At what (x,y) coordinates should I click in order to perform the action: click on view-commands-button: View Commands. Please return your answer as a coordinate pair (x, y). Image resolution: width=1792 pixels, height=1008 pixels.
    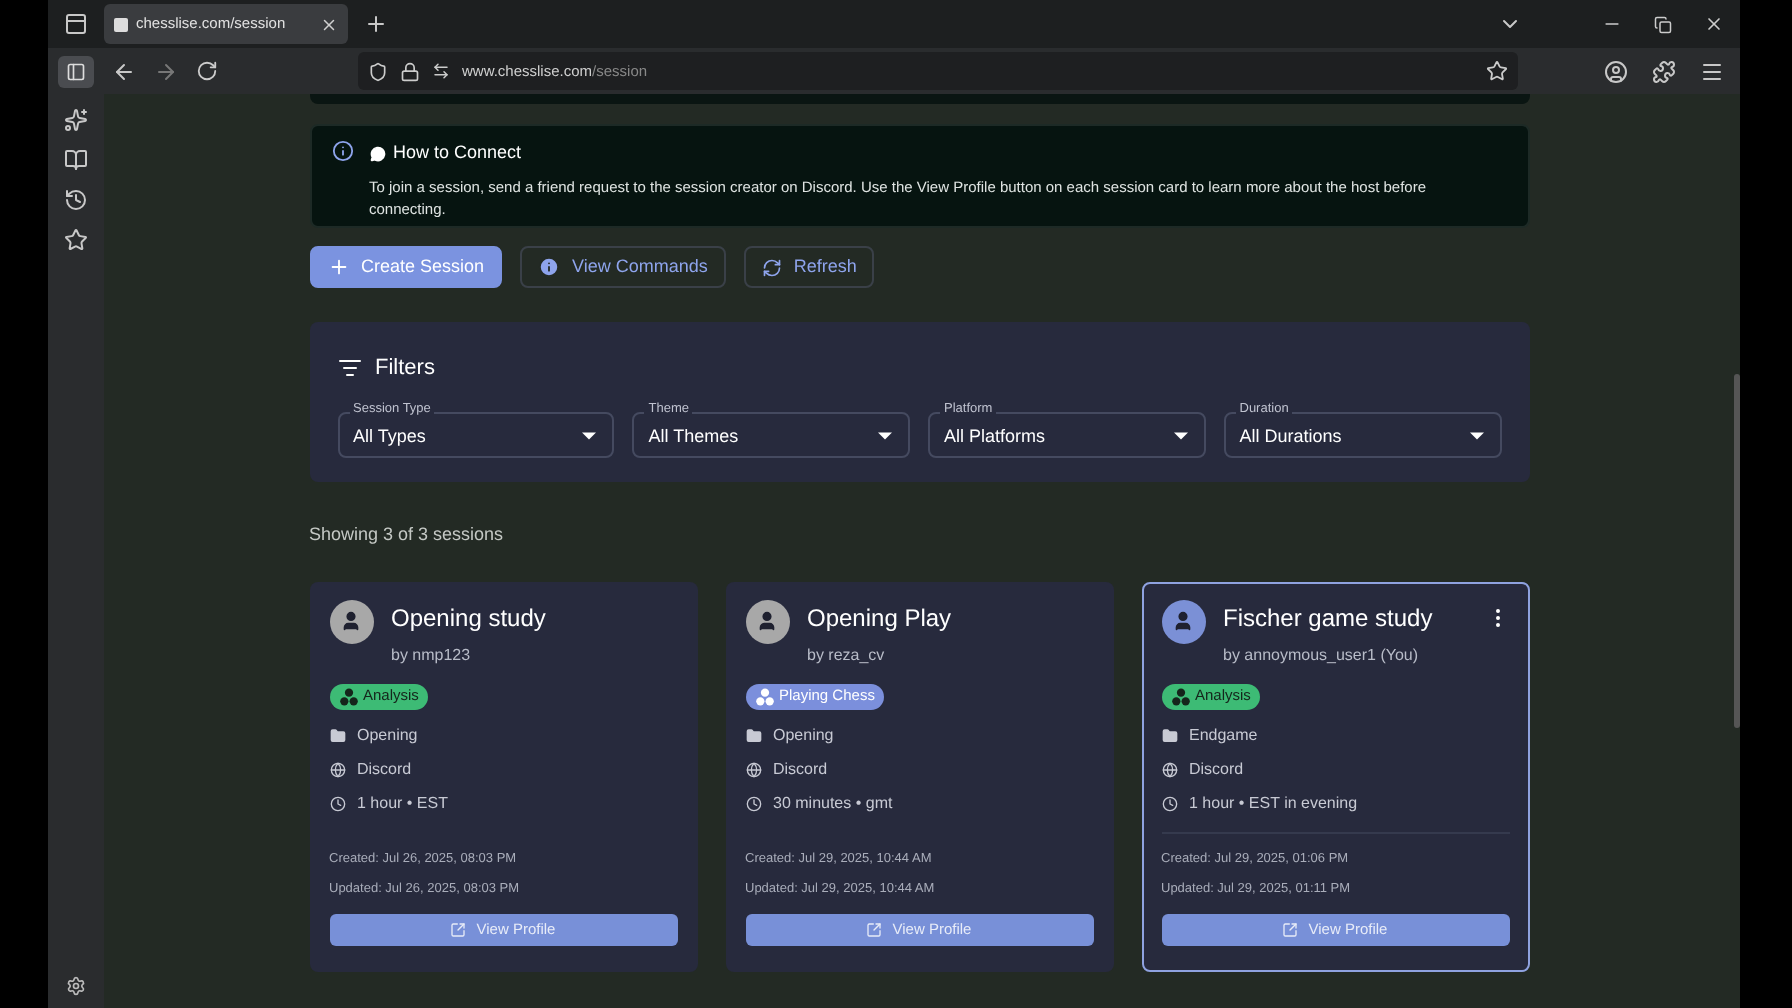
    Looking at the image, I should click on (623, 267).